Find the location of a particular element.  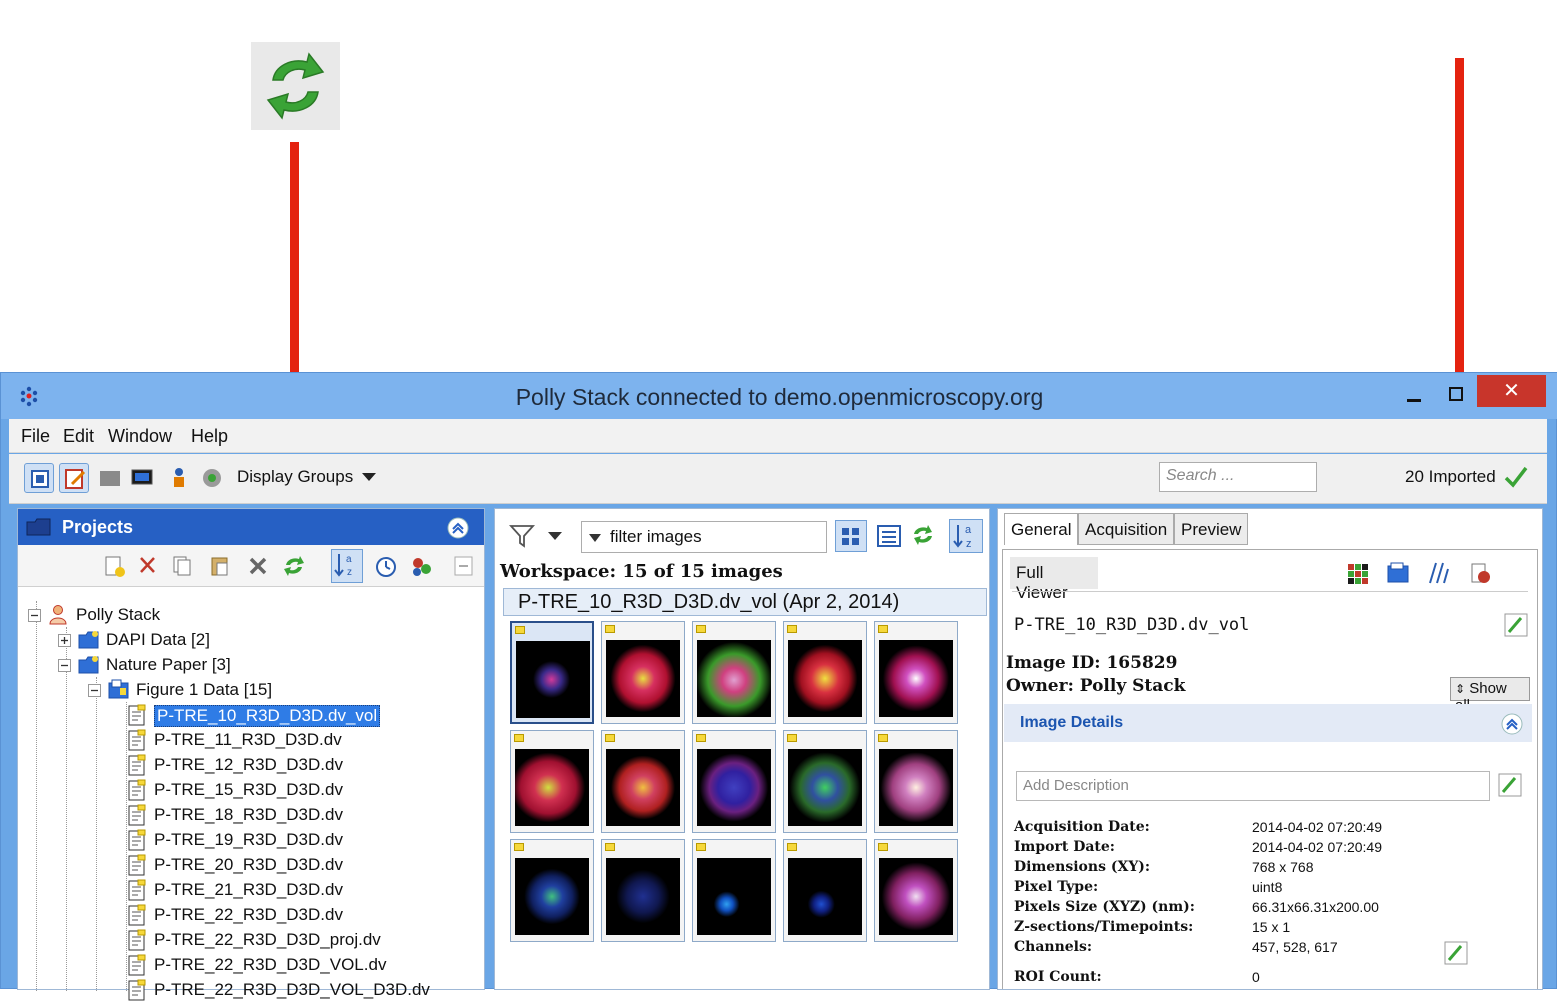

tree-item: P-TRE_22_R3D_D3D.dv is located at coordinates (298, 915).